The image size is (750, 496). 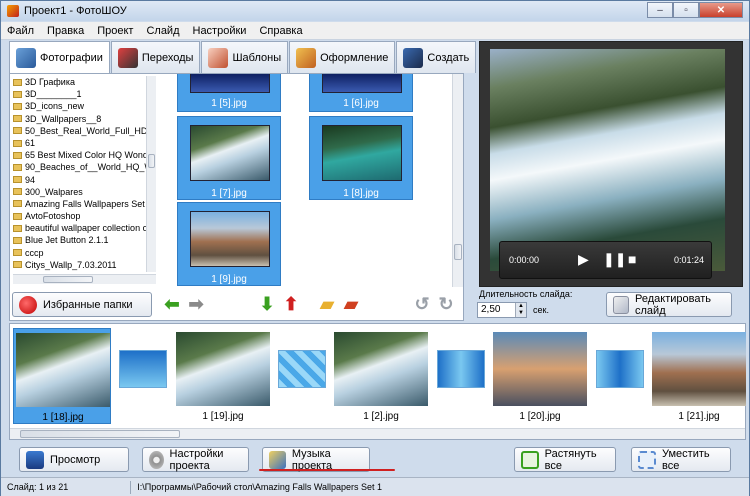 What do you see at coordinates (689, 260) in the screenshot?
I see `total-time: 0:01:24` at bounding box center [689, 260].